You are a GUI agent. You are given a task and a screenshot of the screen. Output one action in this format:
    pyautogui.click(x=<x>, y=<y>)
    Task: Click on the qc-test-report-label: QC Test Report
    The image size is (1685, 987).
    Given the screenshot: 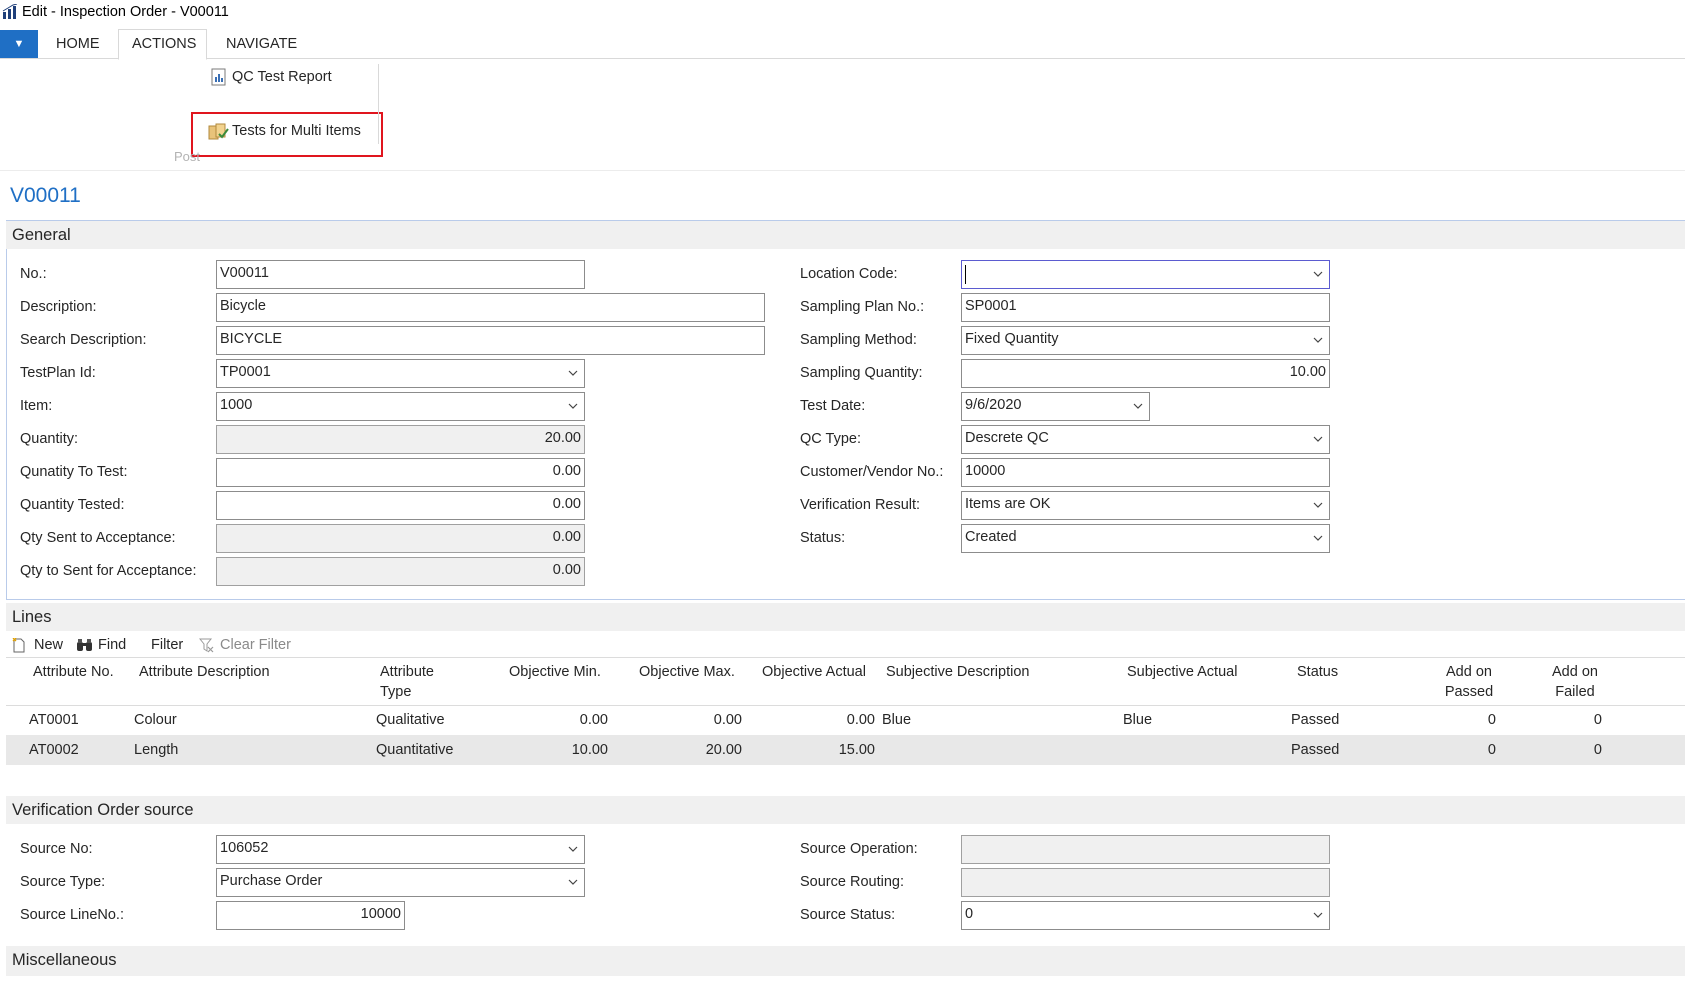 What is the action you would take?
    pyautogui.click(x=282, y=77)
    